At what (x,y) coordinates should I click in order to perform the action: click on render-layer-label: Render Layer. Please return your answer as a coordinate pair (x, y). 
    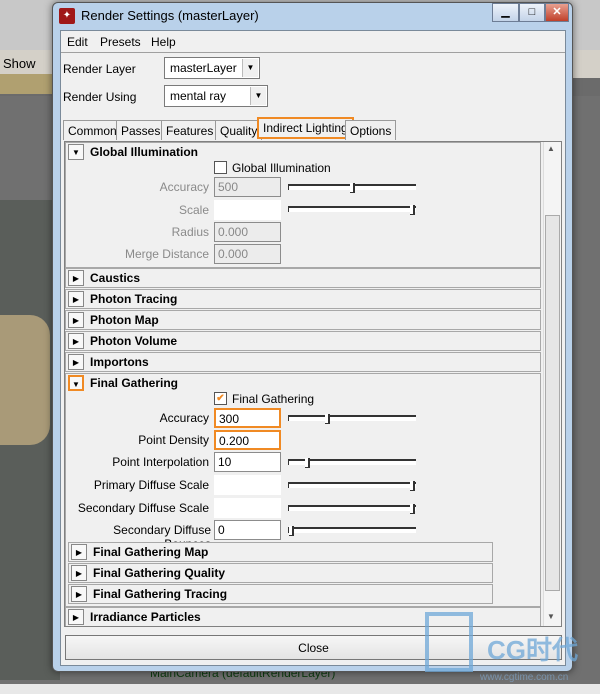
    Looking at the image, I should click on (99, 69).